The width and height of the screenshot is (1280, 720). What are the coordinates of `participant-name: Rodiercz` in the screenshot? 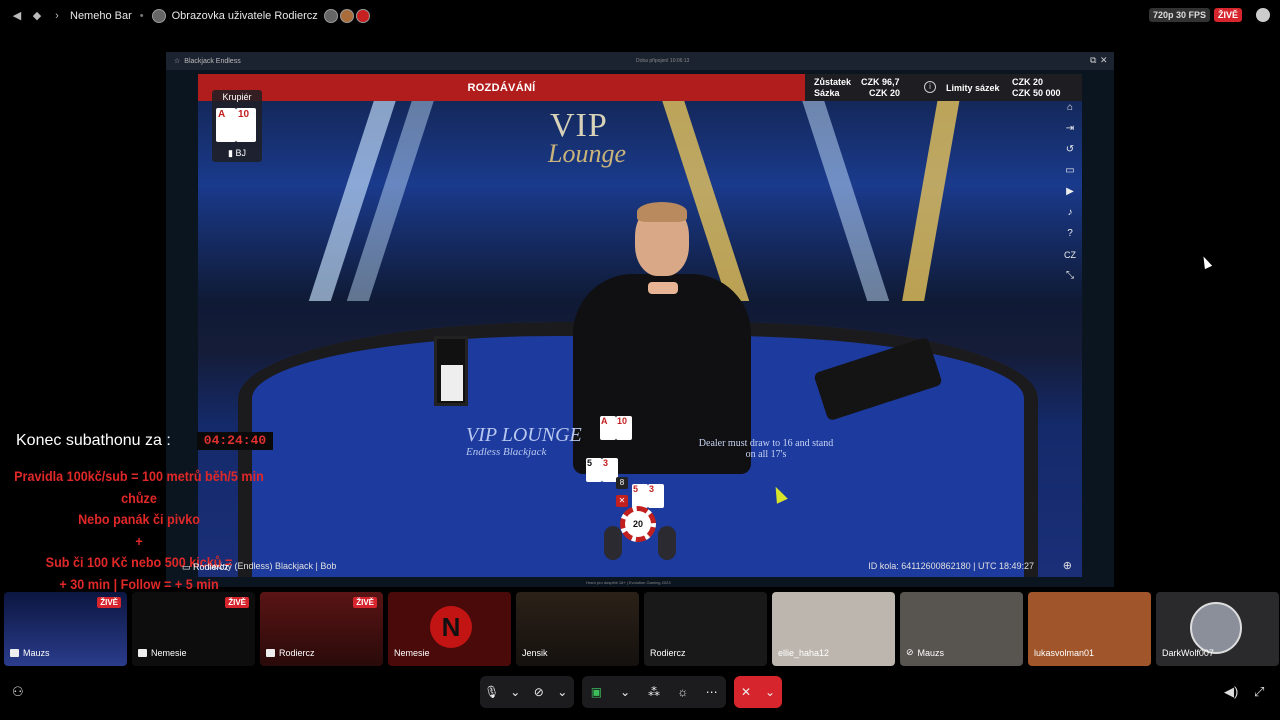 It's located at (668, 653).